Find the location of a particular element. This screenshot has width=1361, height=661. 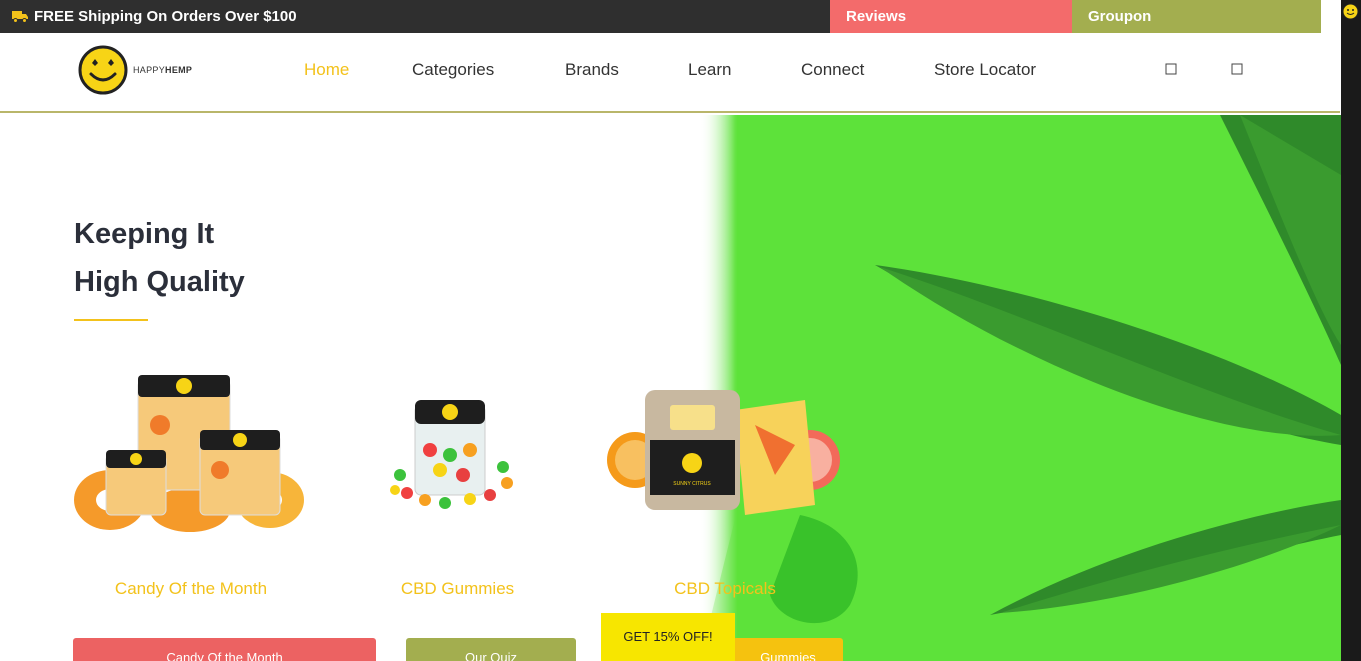

groupon-link: Groupon is located at coordinates (1196, 16).